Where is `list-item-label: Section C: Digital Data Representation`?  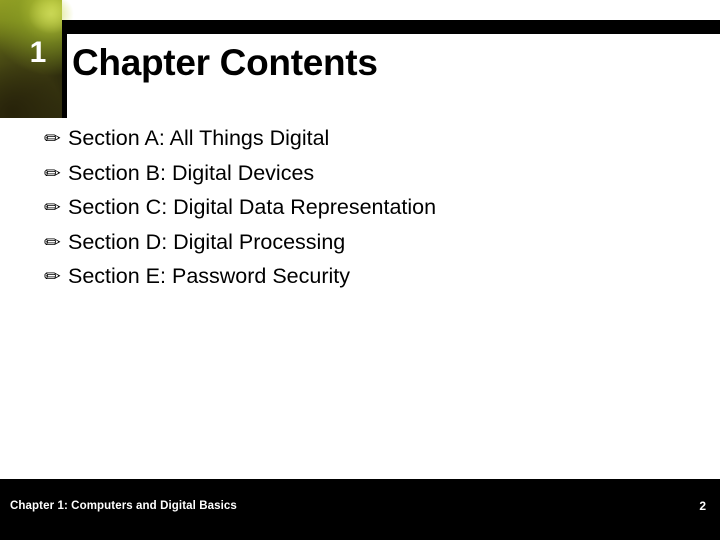 list-item-label: Section C: Digital Data Representation is located at coordinates (252, 207).